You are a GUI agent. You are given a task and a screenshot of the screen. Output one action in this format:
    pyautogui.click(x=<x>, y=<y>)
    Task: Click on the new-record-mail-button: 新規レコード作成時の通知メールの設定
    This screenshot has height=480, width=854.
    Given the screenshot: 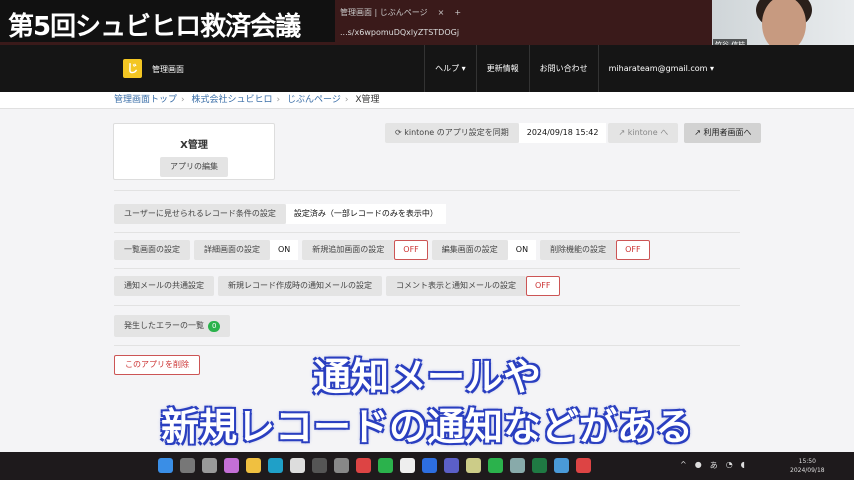 What is the action you would take?
    pyautogui.click(x=300, y=286)
    